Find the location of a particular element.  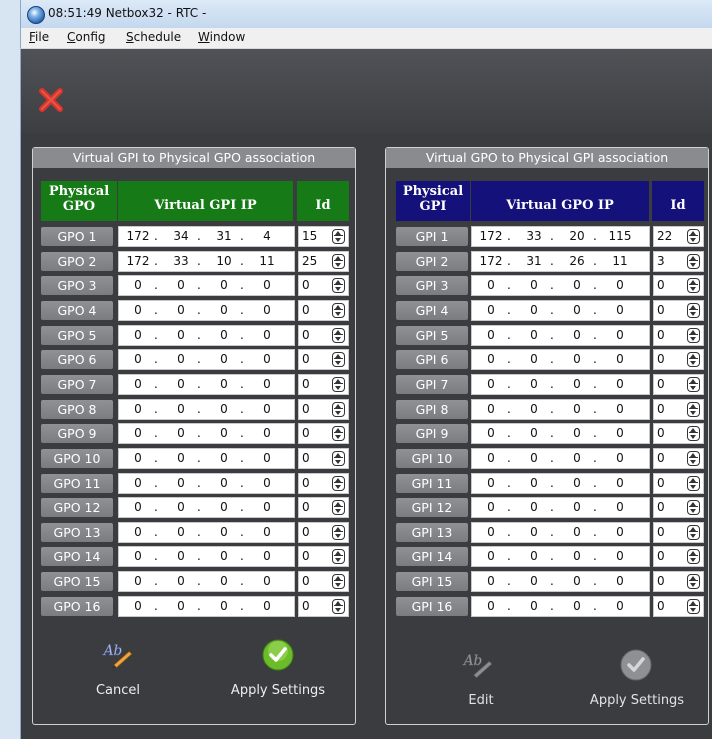

apply-settings-button: Apply Settings is located at coordinates (637, 679).